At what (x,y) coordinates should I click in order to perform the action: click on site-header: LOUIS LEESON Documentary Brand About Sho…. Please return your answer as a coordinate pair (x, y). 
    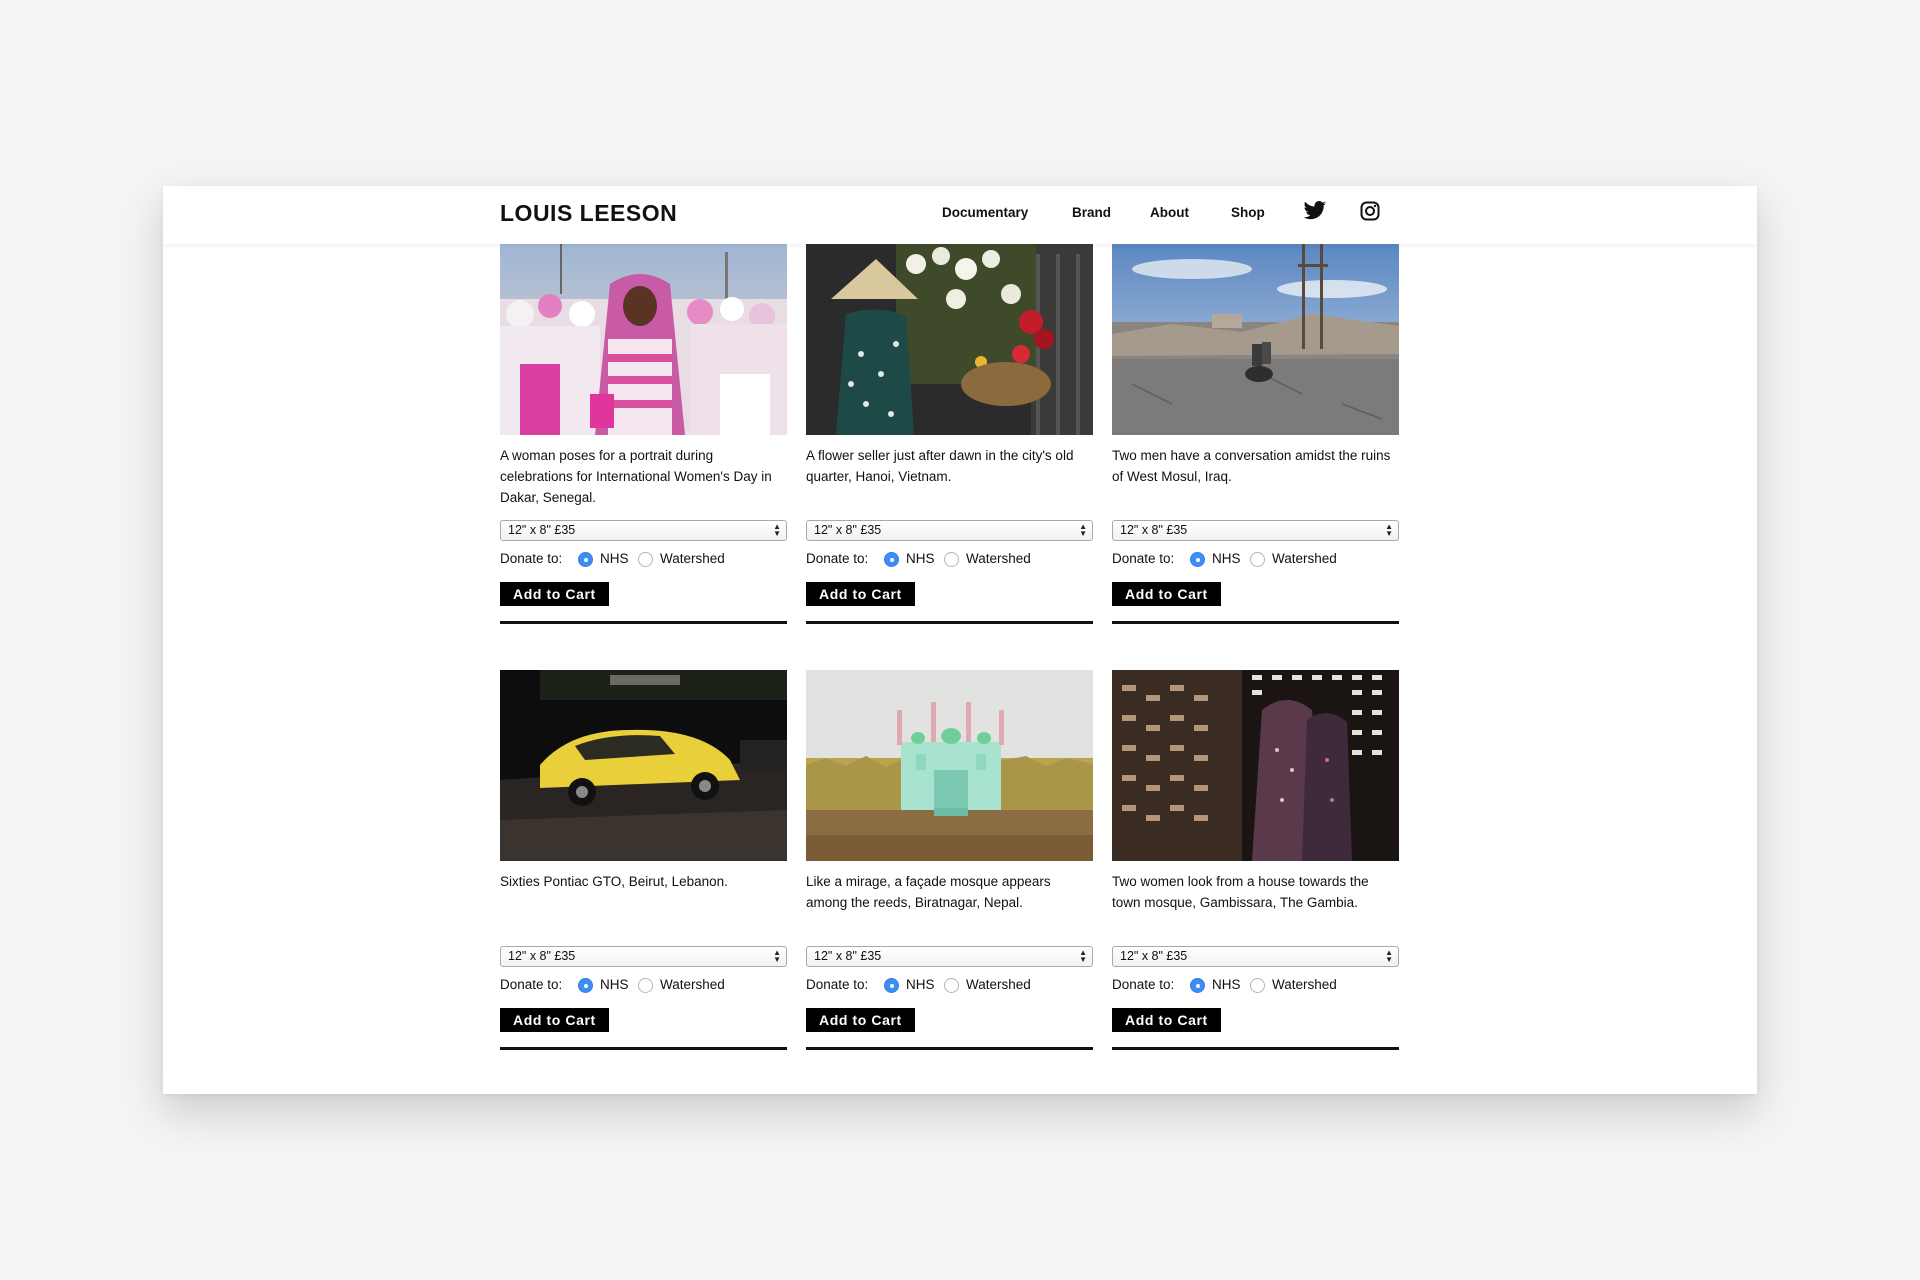
    Looking at the image, I should click on (960, 215).